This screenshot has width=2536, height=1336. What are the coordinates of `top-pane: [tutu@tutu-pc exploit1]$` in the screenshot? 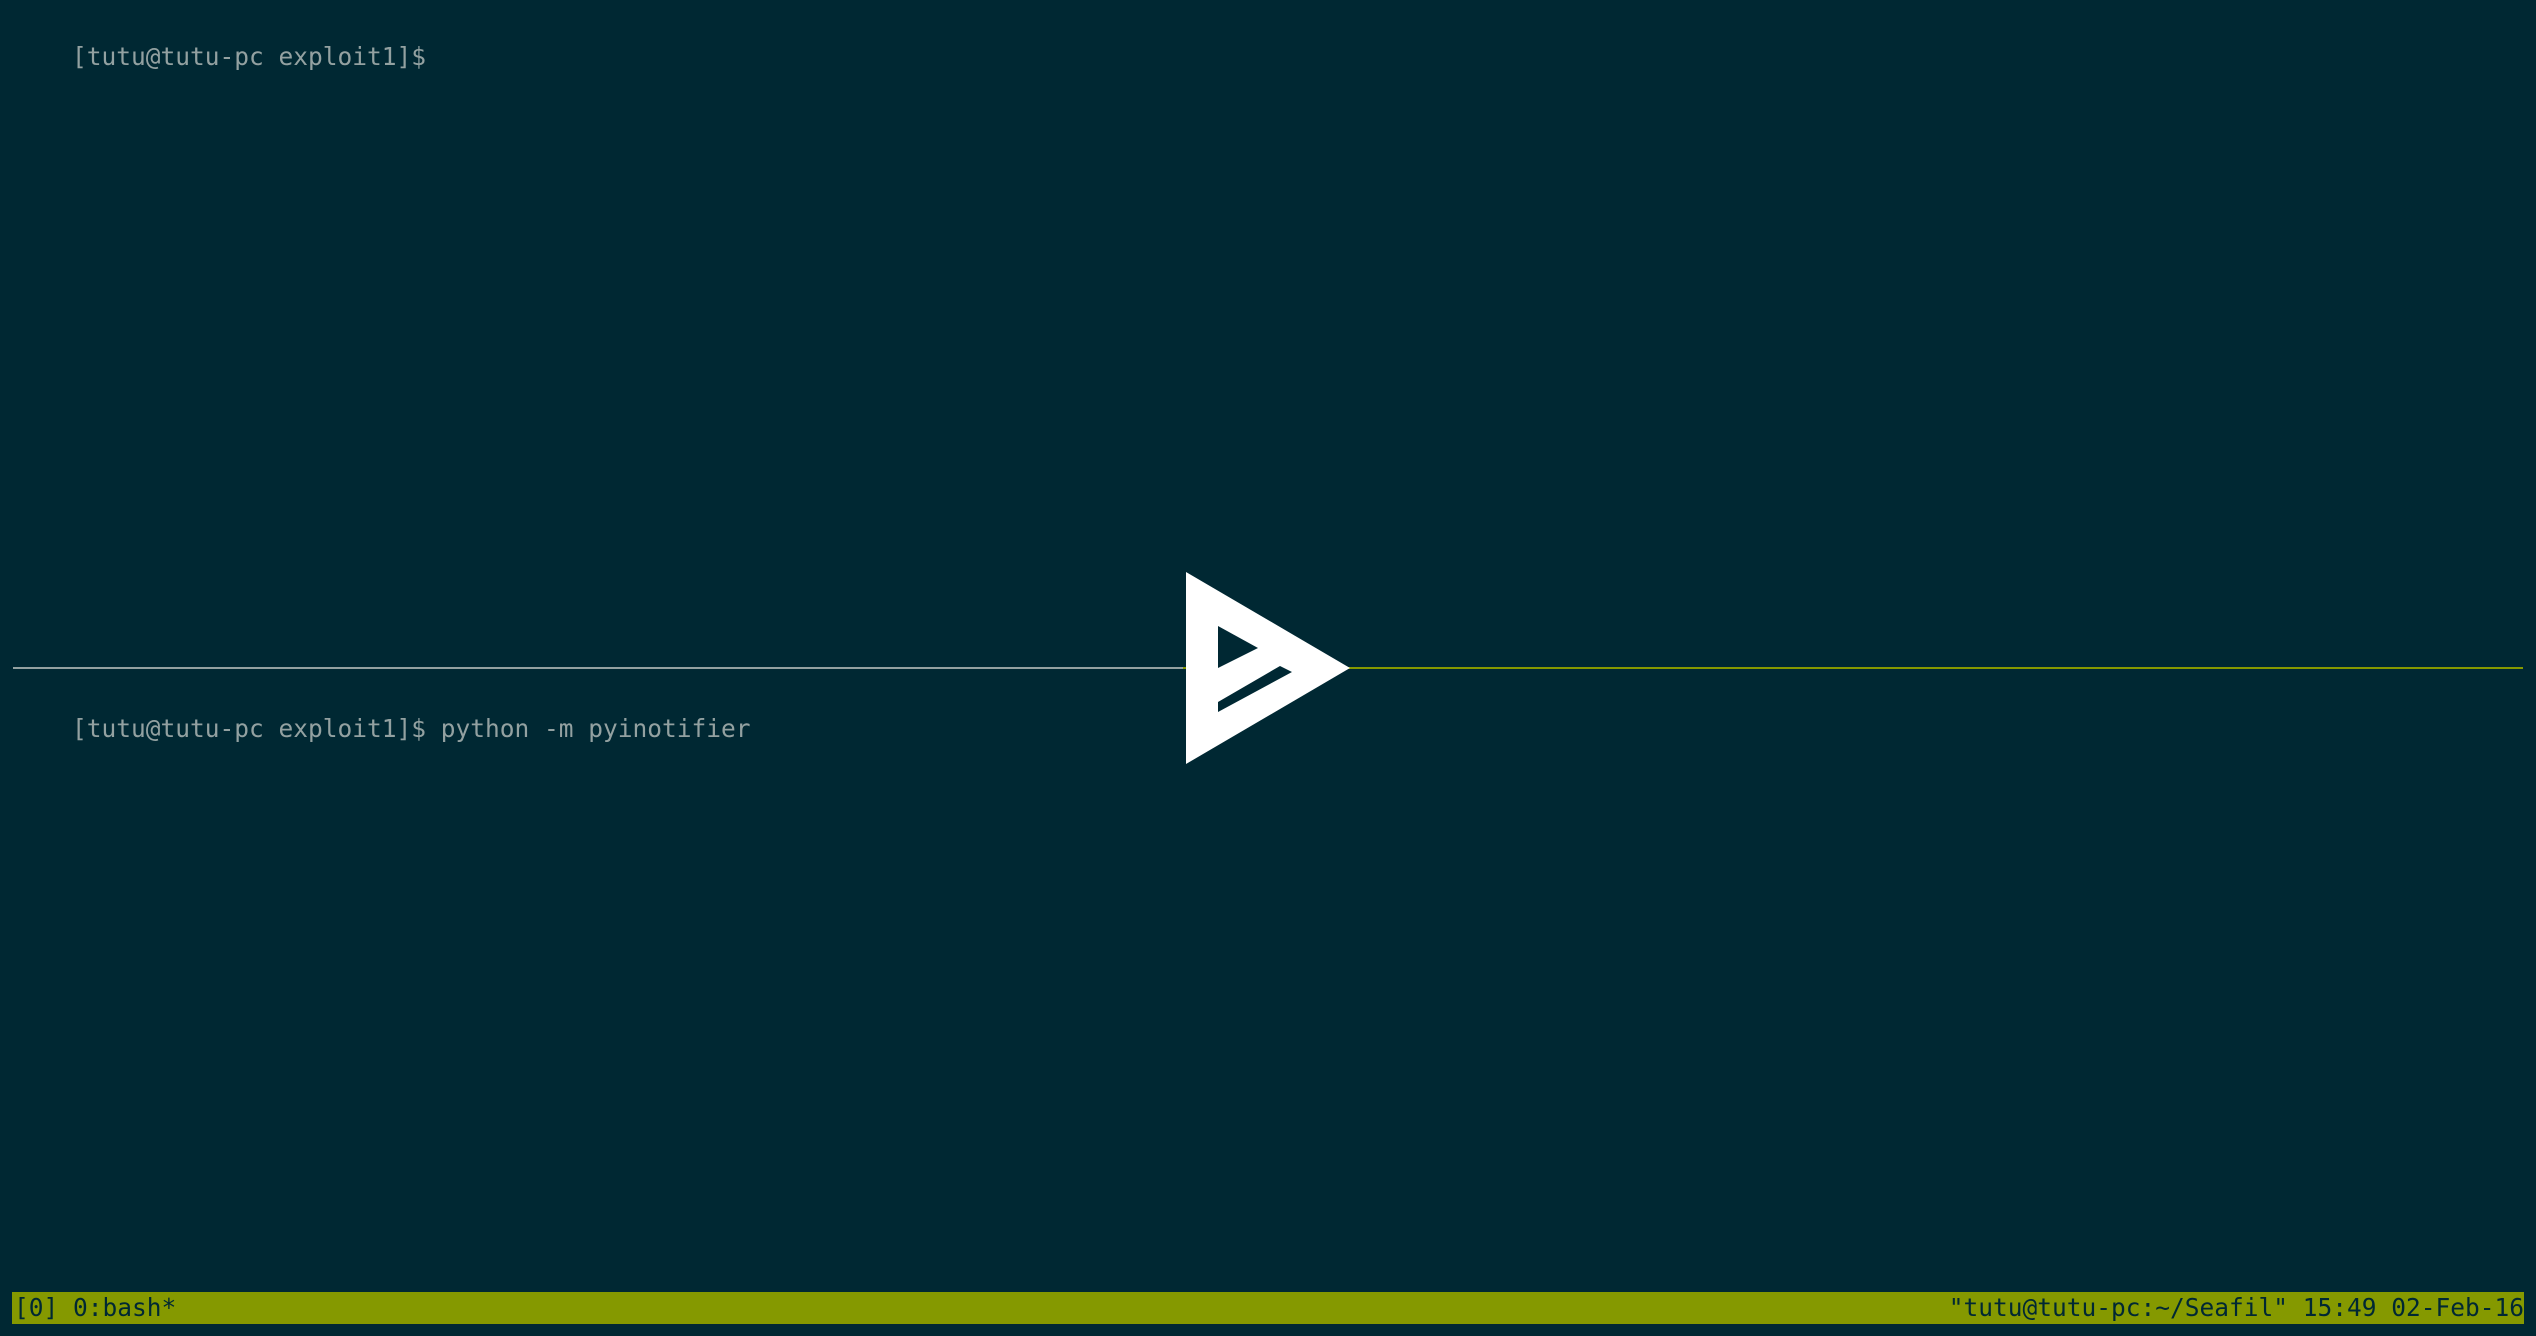 It's located at (219, 57).